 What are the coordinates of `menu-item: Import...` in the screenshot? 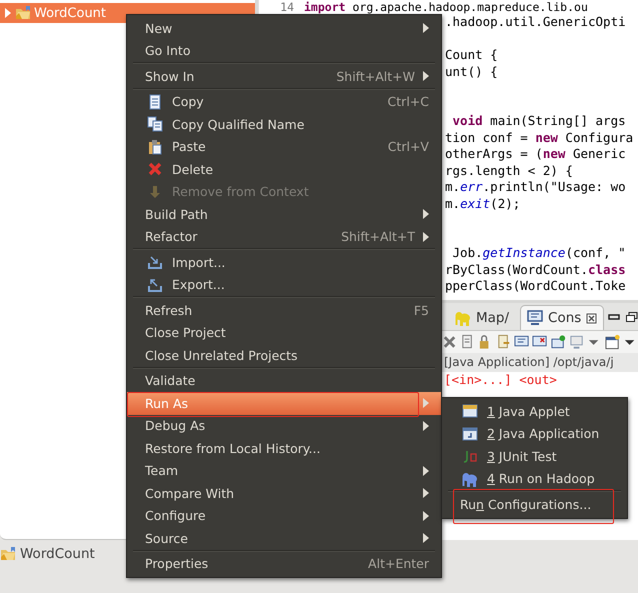 It's located at (284, 262).